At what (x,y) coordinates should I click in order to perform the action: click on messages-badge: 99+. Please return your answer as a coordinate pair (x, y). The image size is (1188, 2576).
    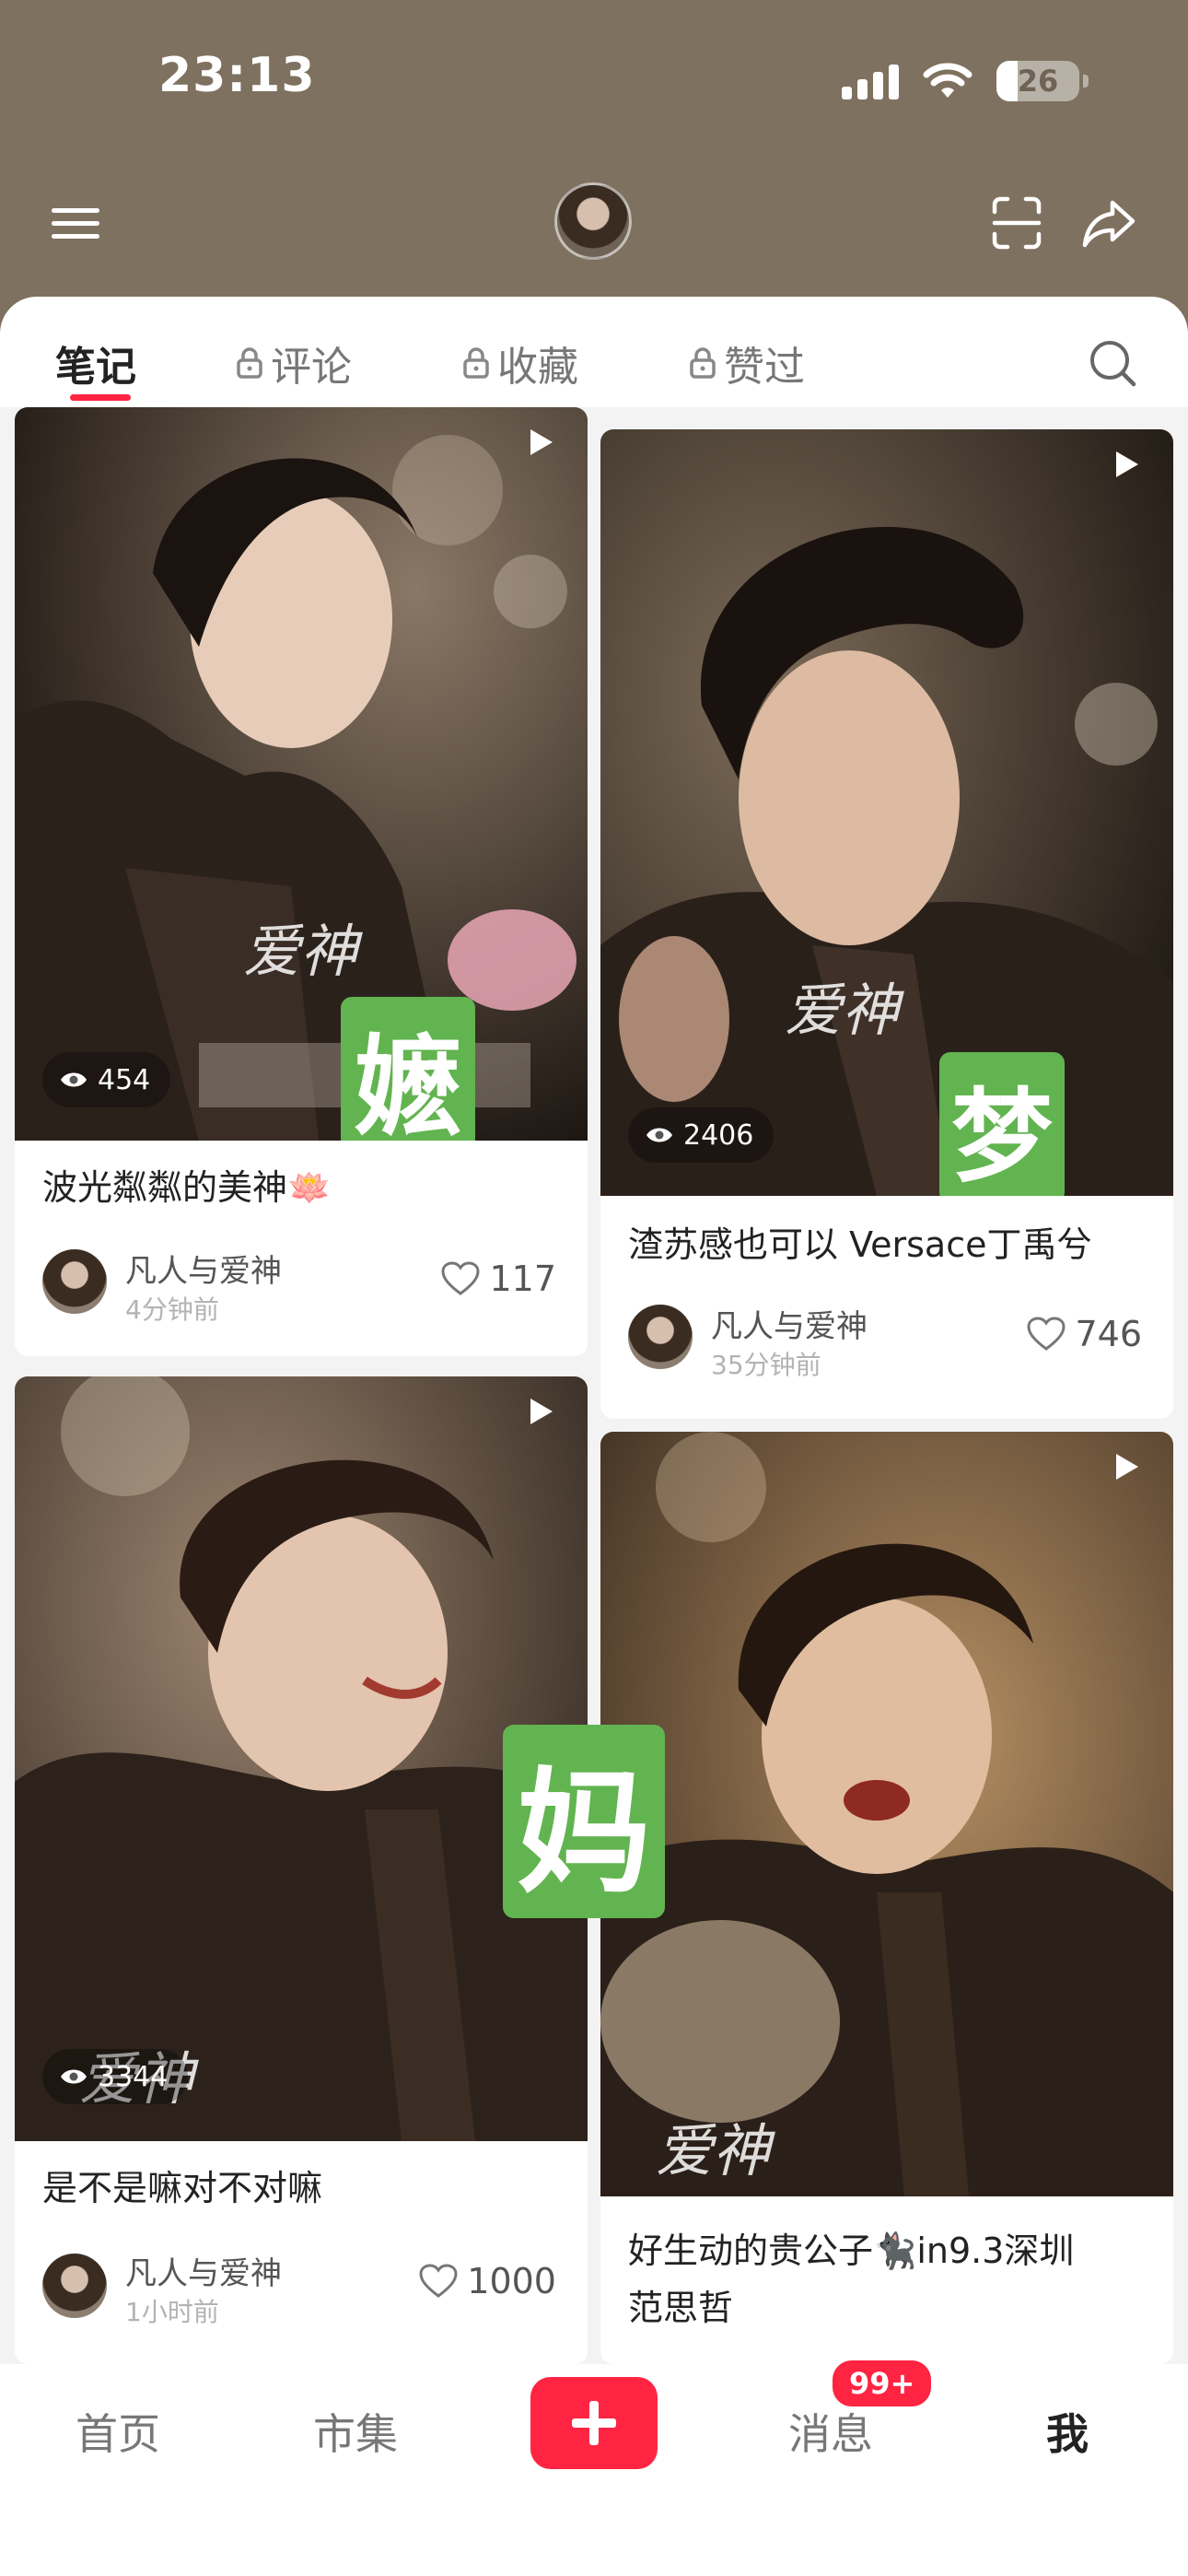
    Looking at the image, I should click on (882, 2383).